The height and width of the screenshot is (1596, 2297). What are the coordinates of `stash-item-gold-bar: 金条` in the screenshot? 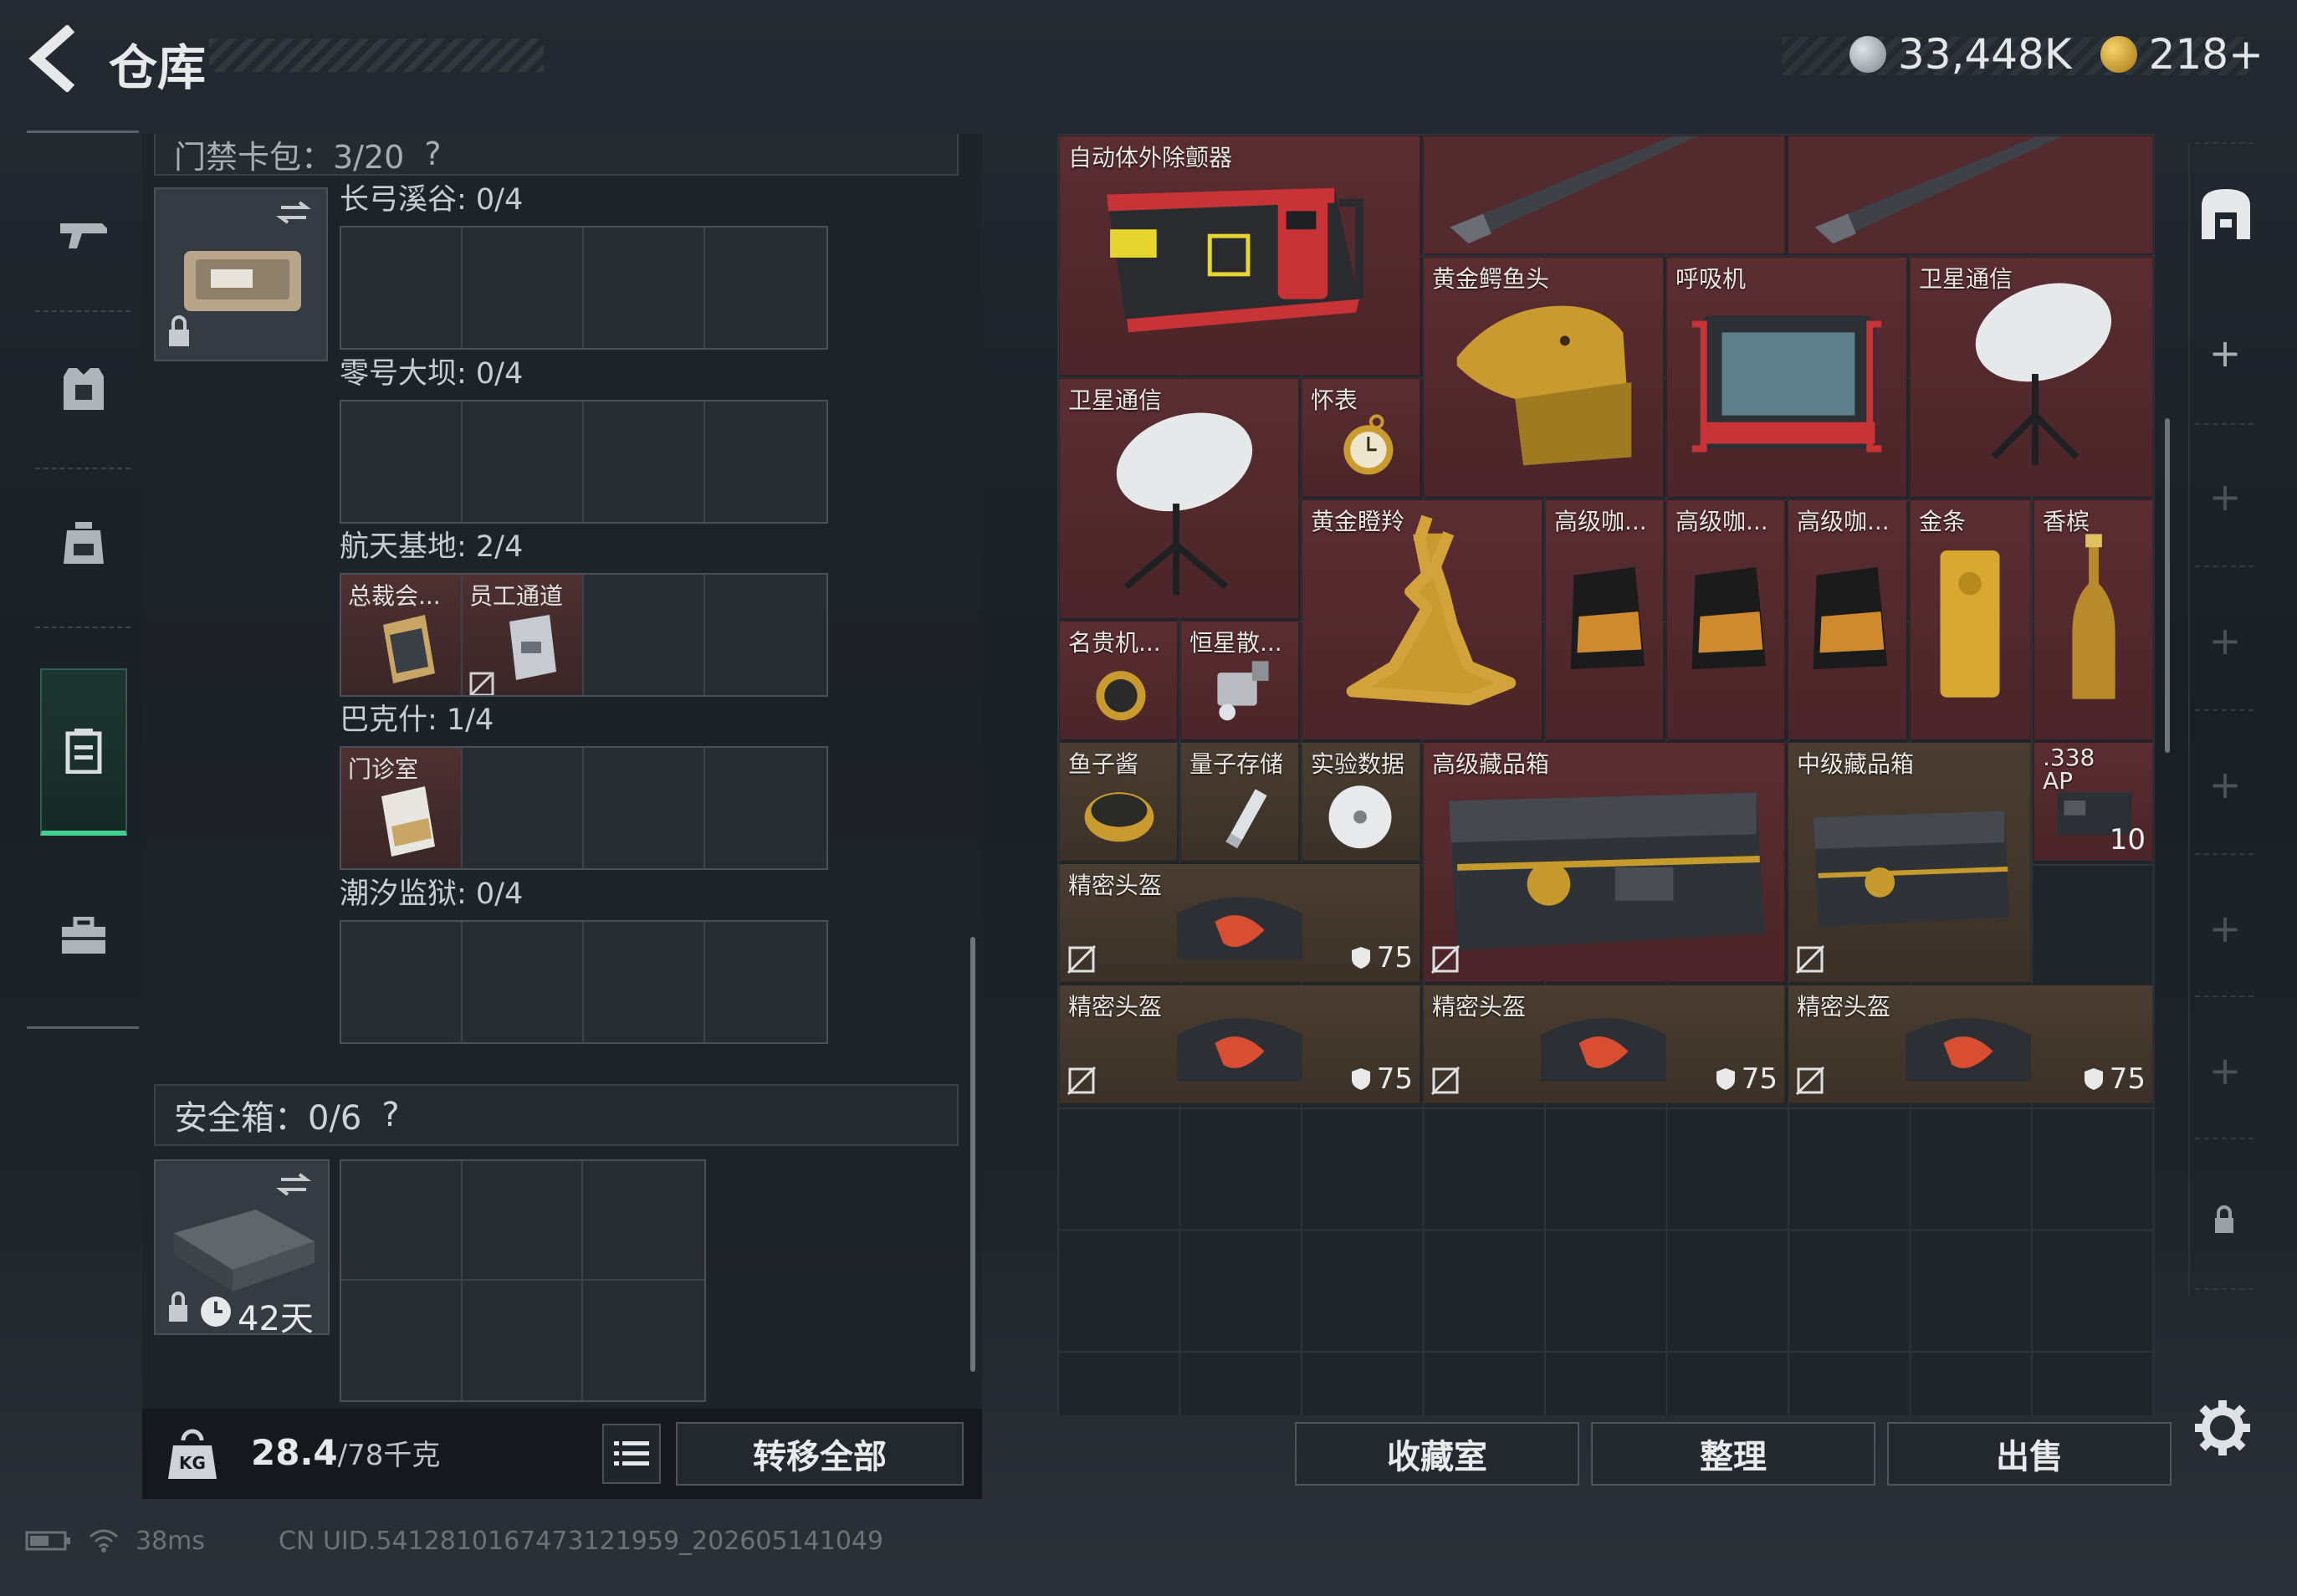 It's located at (1970, 619).